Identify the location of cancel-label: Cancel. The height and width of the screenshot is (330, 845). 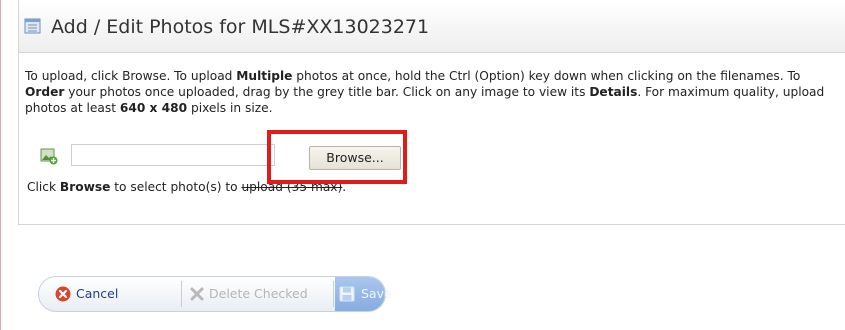
(97, 293).